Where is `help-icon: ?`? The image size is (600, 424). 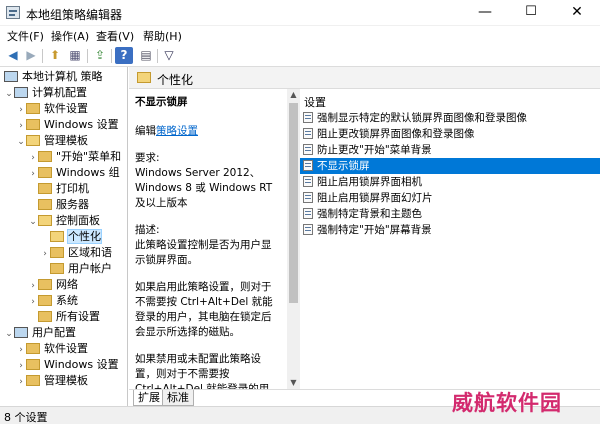
help-icon: ? is located at coordinates (124, 55).